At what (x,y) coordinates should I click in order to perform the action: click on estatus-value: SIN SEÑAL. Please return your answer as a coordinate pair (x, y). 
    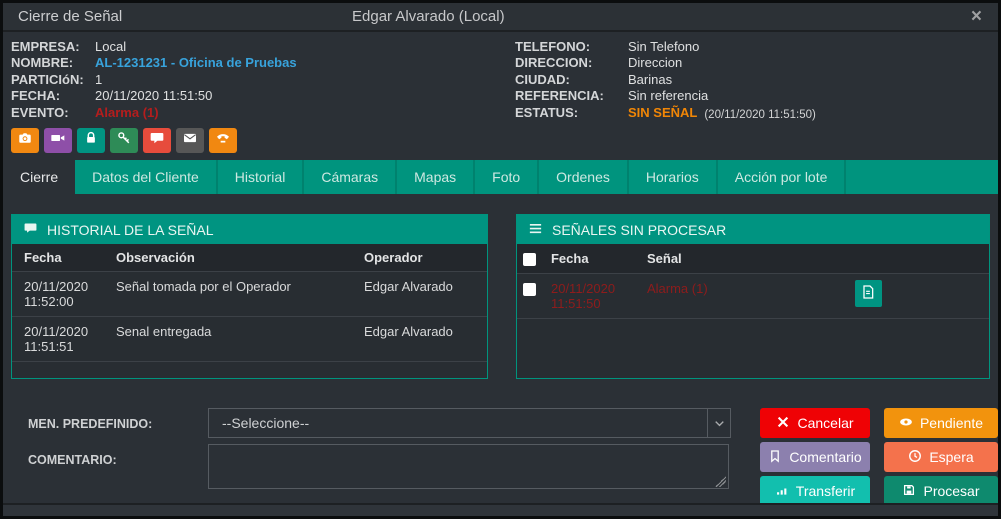
    Looking at the image, I should click on (663, 112).